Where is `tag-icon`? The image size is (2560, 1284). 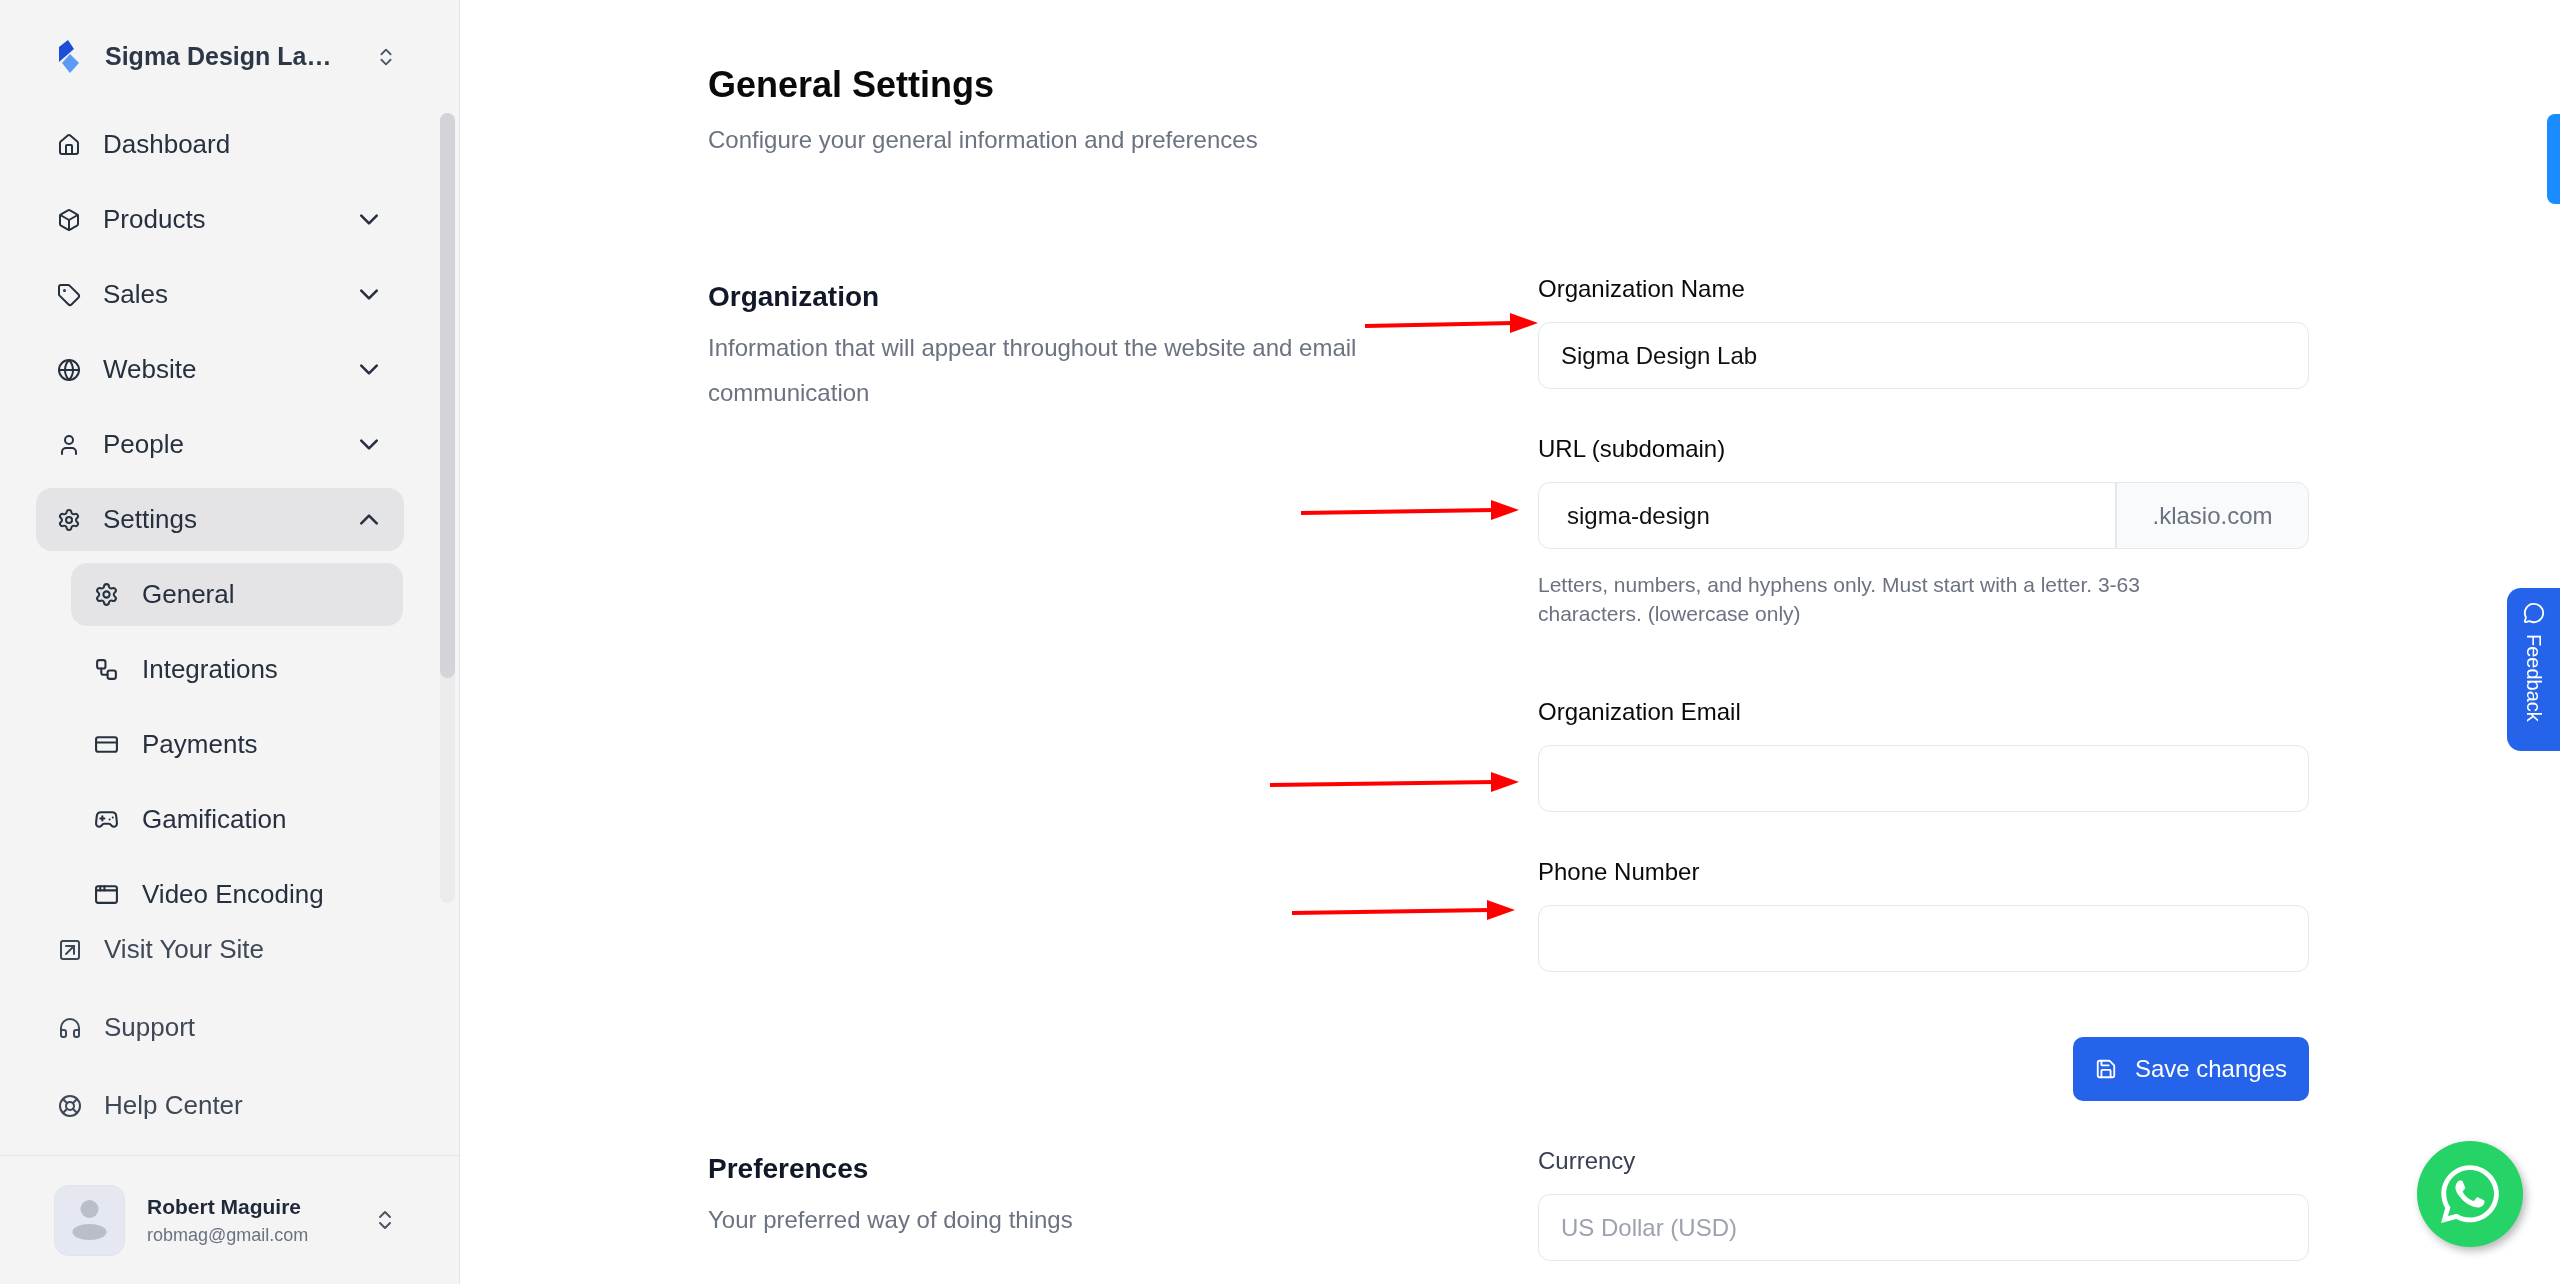 tag-icon is located at coordinates (69, 294).